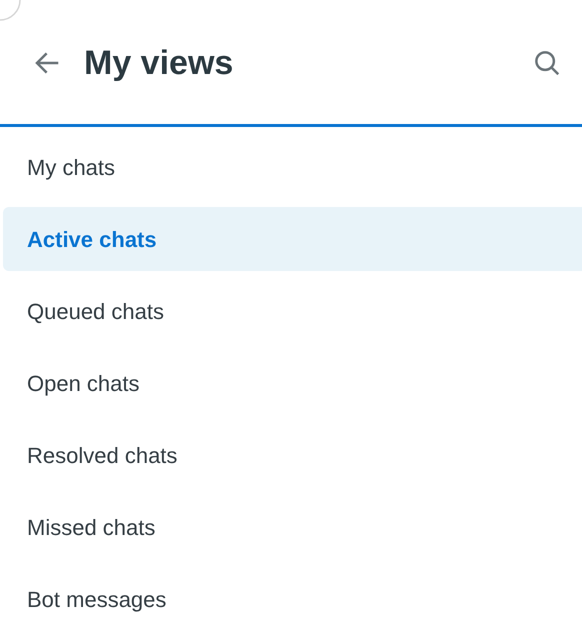 This screenshot has height=644, width=582. What do you see at coordinates (292, 599) in the screenshot?
I see `view-item: Bot messages` at bounding box center [292, 599].